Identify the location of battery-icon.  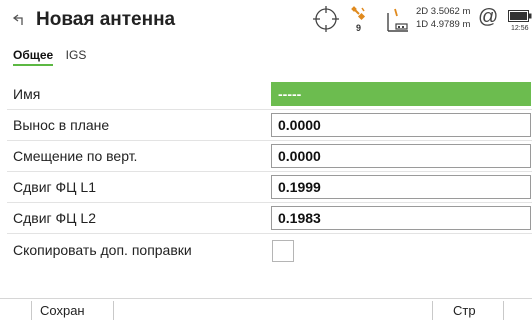
(520, 16).